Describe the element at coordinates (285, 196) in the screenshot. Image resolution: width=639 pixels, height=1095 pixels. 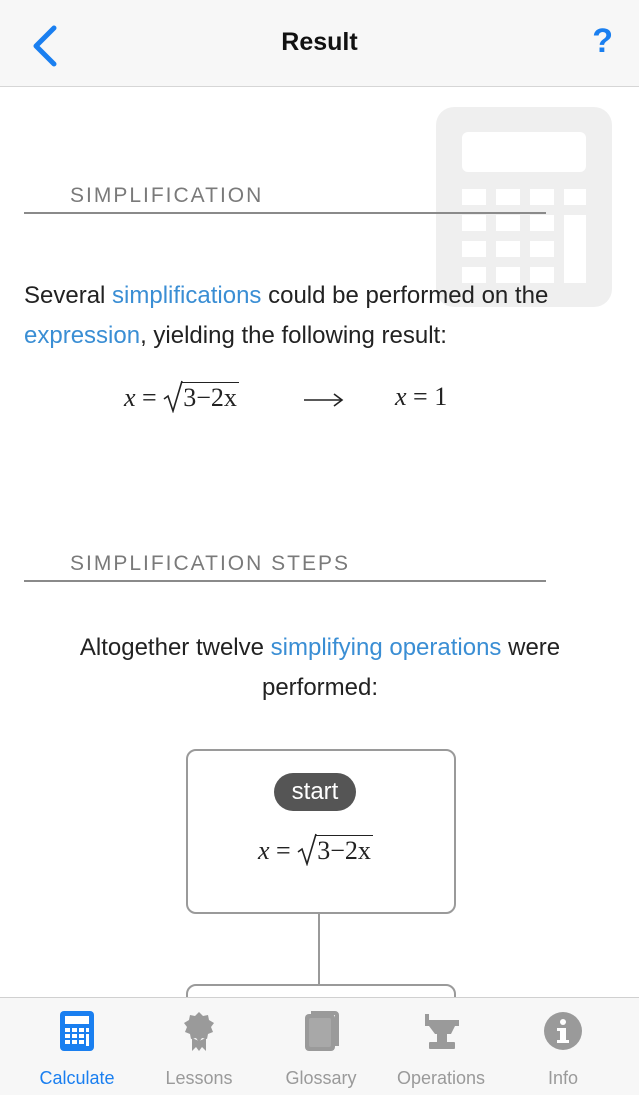
I see `section-header-simplification: SIMPLIFICATION` at that location.